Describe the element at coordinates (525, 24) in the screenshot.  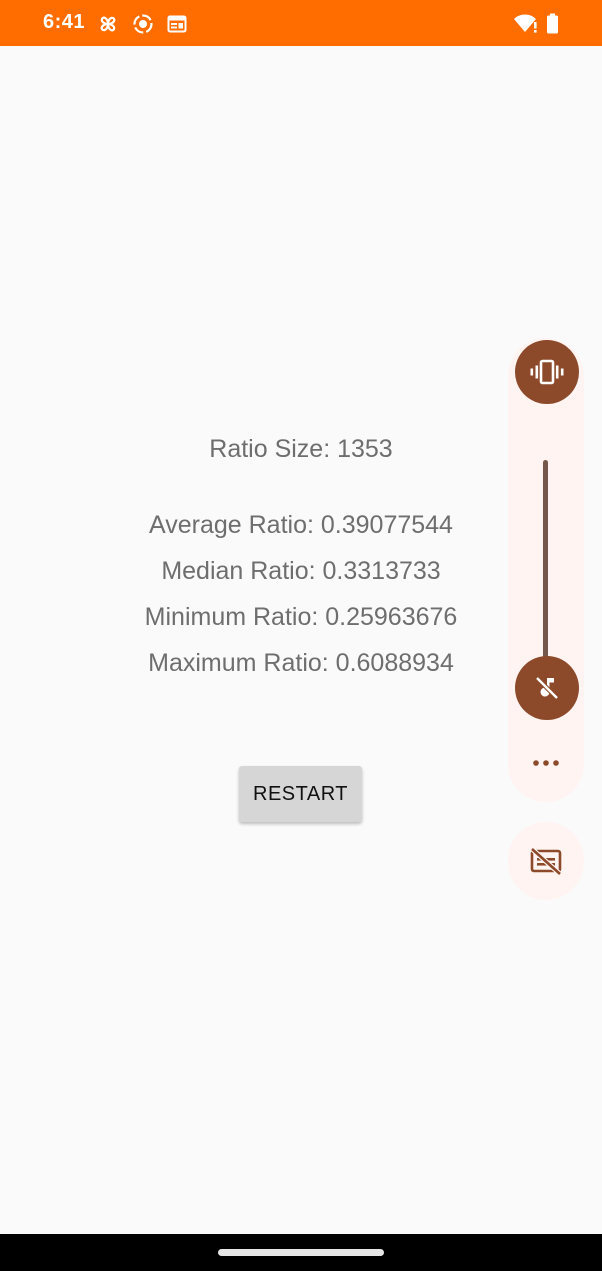
I see `wifi-alert-icon` at that location.